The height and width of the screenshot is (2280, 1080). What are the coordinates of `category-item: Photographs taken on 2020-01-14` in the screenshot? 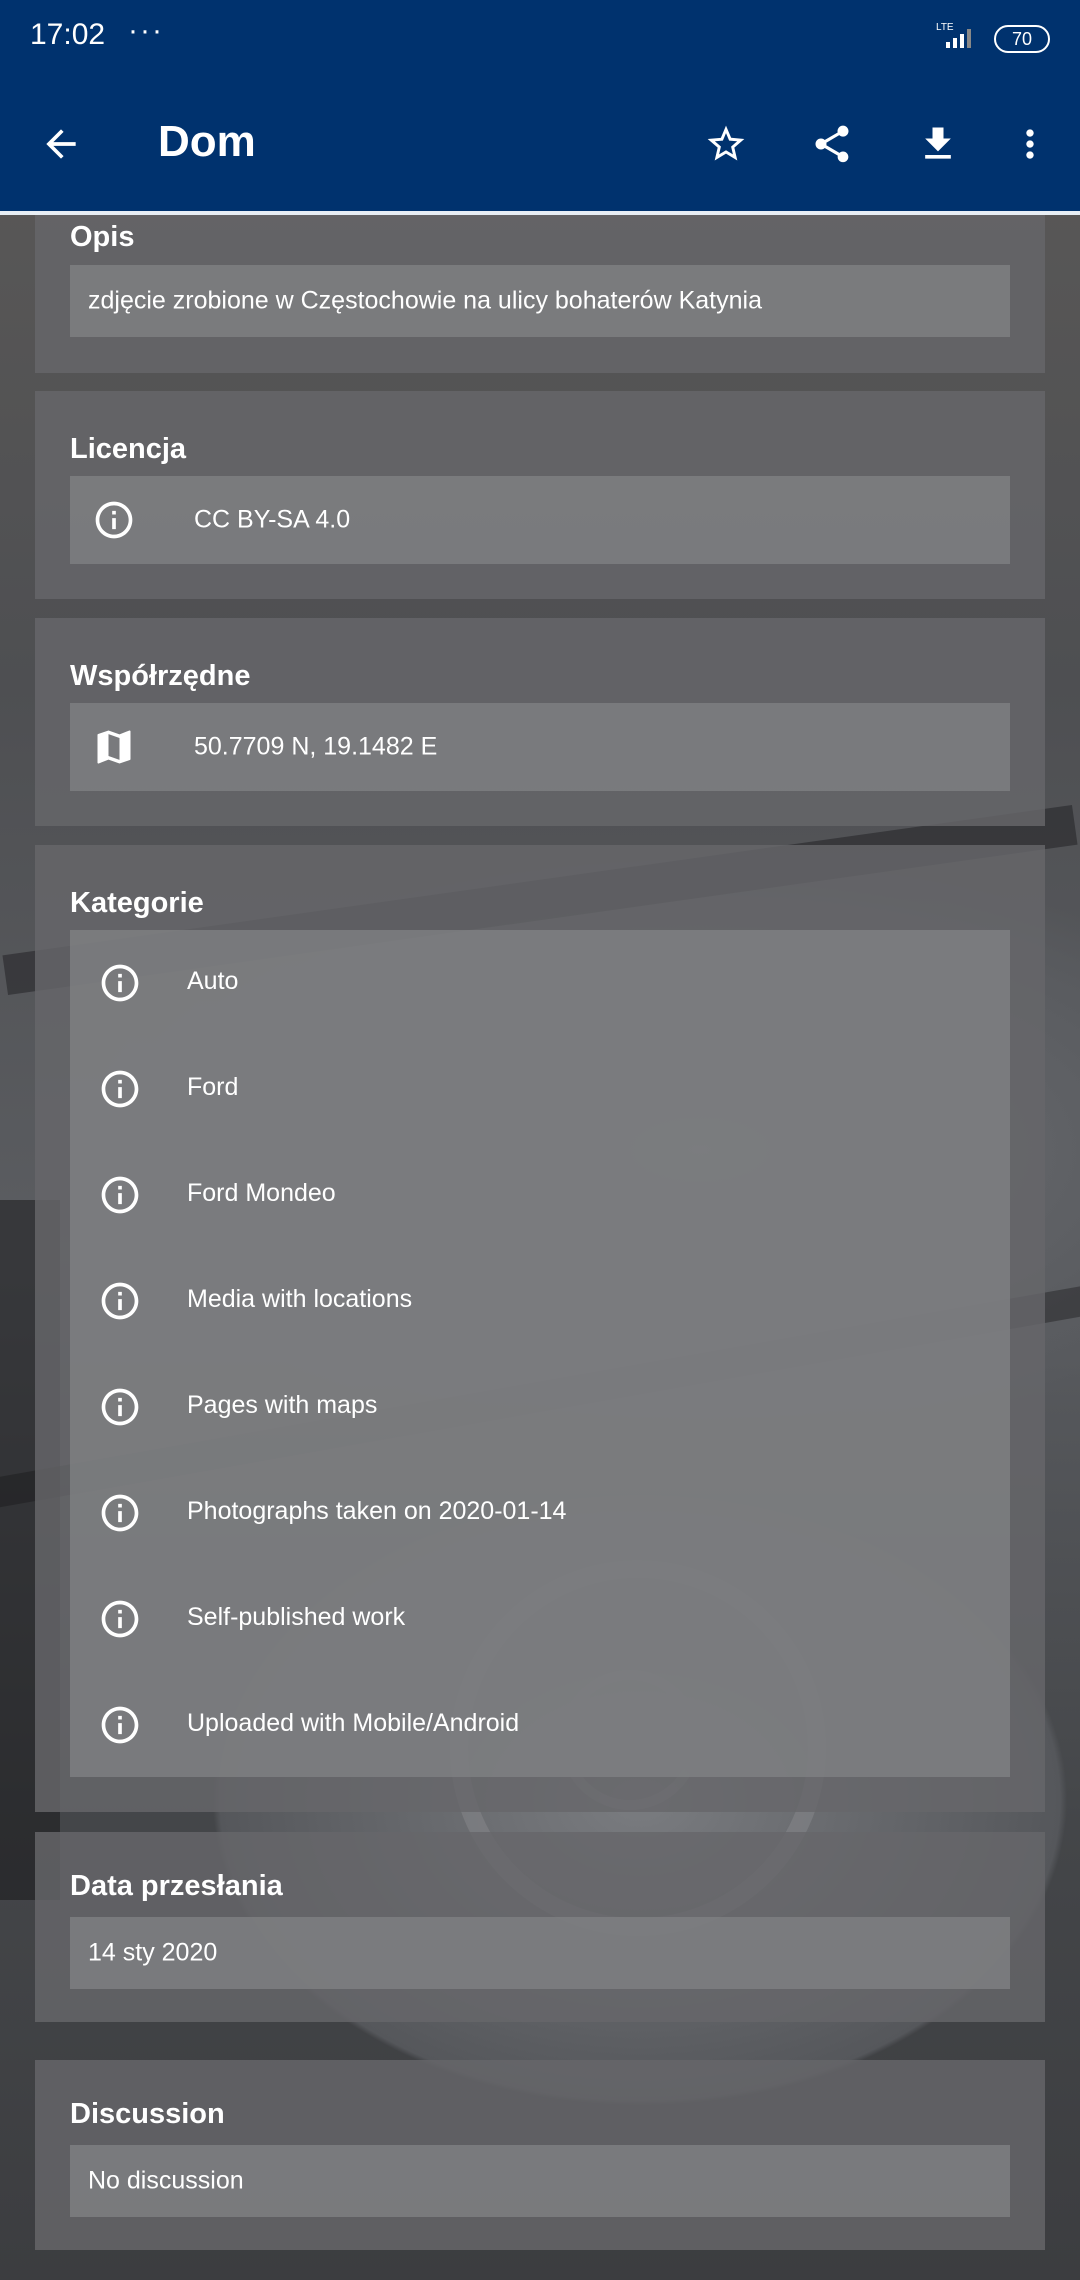 It's located at (540, 1513).